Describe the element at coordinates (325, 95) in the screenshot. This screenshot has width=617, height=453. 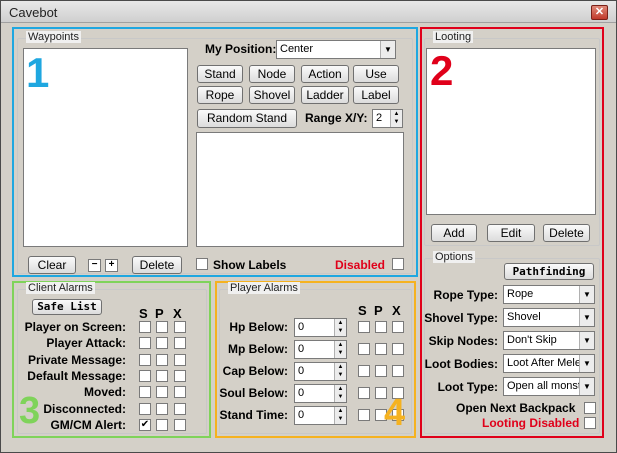
I see `ladder-button: Ladder` at that location.